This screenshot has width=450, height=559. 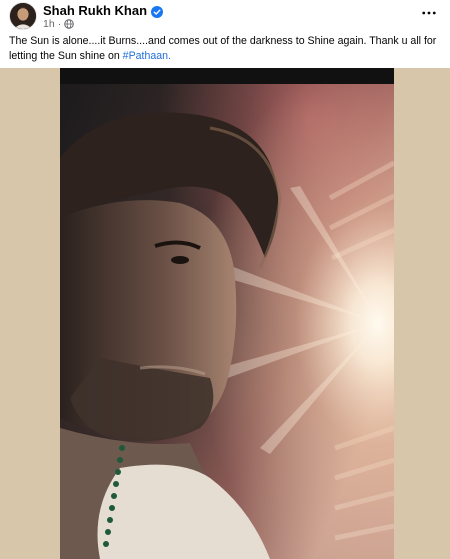 I want to click on author-avatar, so click(x=23, y=16).